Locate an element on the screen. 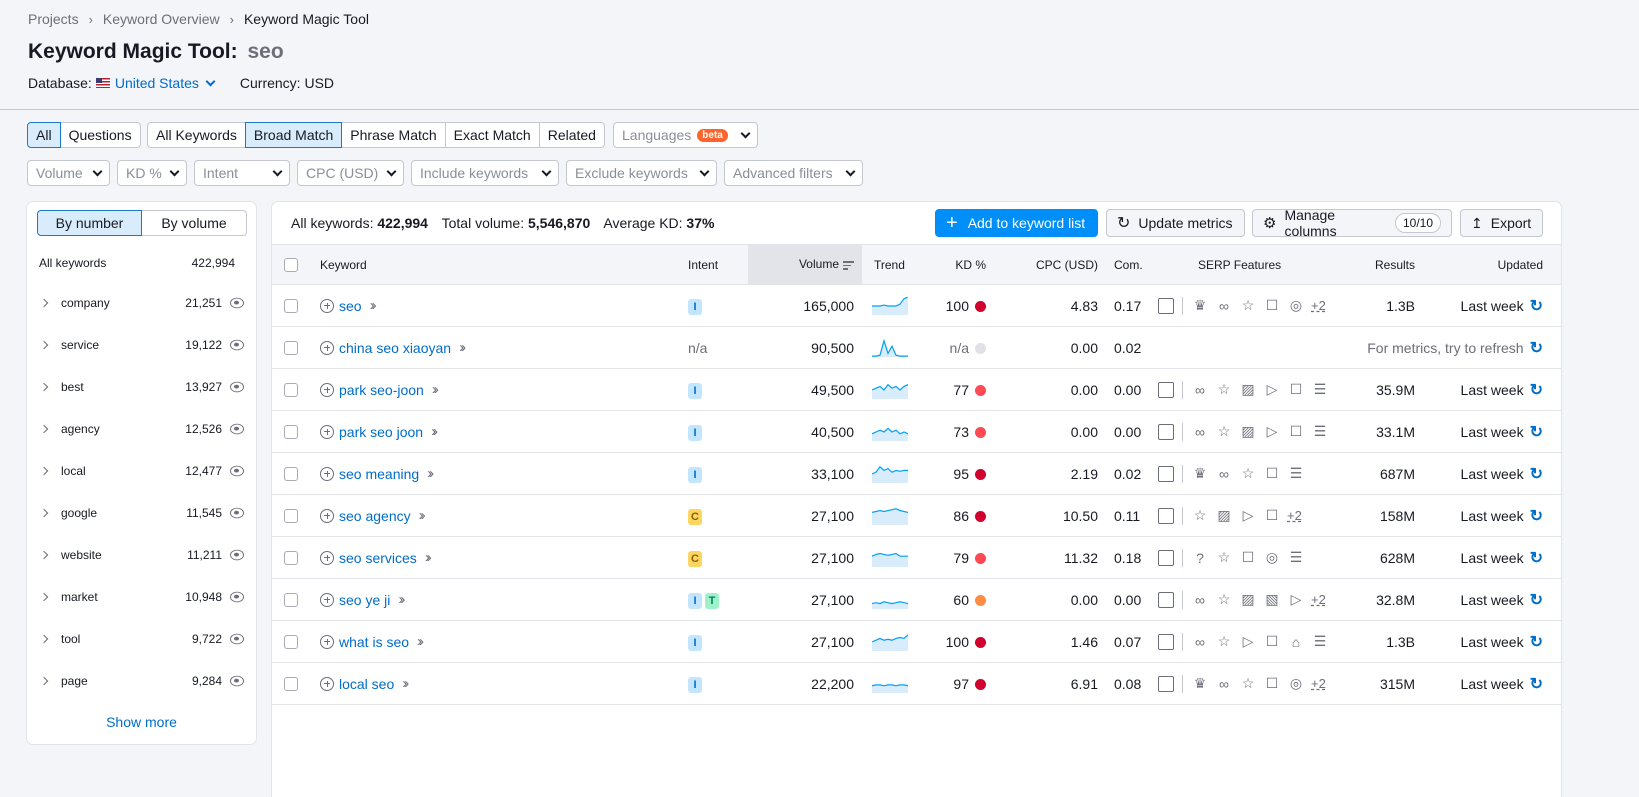 The image size is (1639, 797). by-volume-button: By volume is located at coordinates (194, 223).